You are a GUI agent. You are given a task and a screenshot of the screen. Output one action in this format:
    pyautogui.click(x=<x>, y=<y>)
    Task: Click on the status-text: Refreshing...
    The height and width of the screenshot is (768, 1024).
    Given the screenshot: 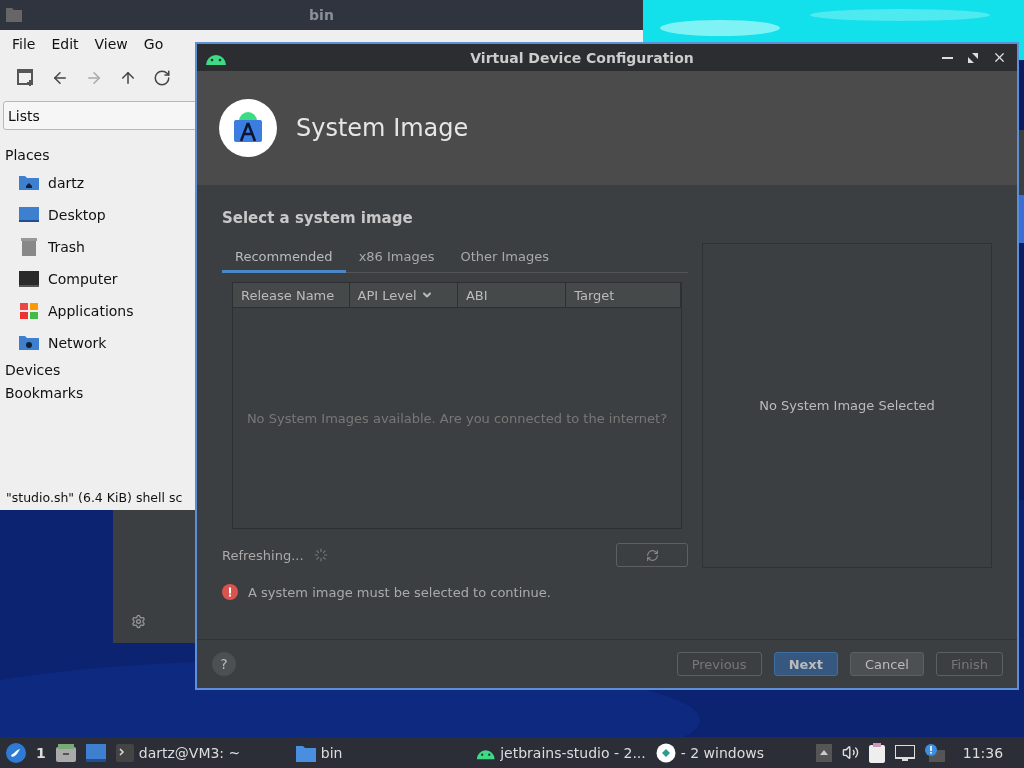 What is the action you would take?
    pyautogui.click(x=263, y=555)
    